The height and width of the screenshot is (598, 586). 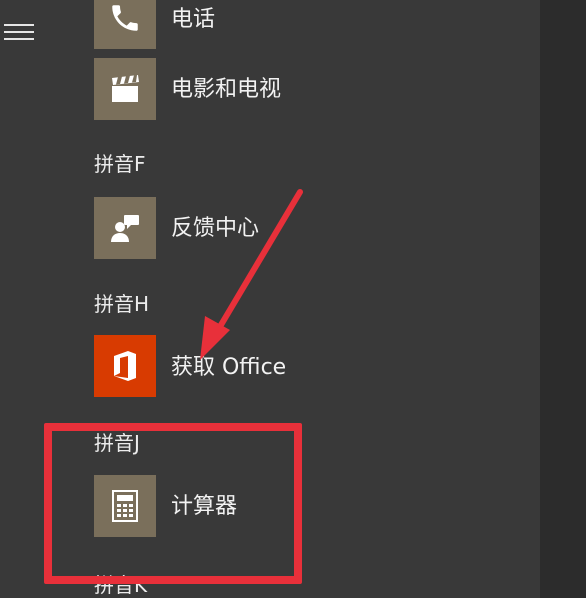 What do you see at coordinates (125, 228) in the screenshot?
I see `feedback-hub-icon` at bounding box center [125, 228].